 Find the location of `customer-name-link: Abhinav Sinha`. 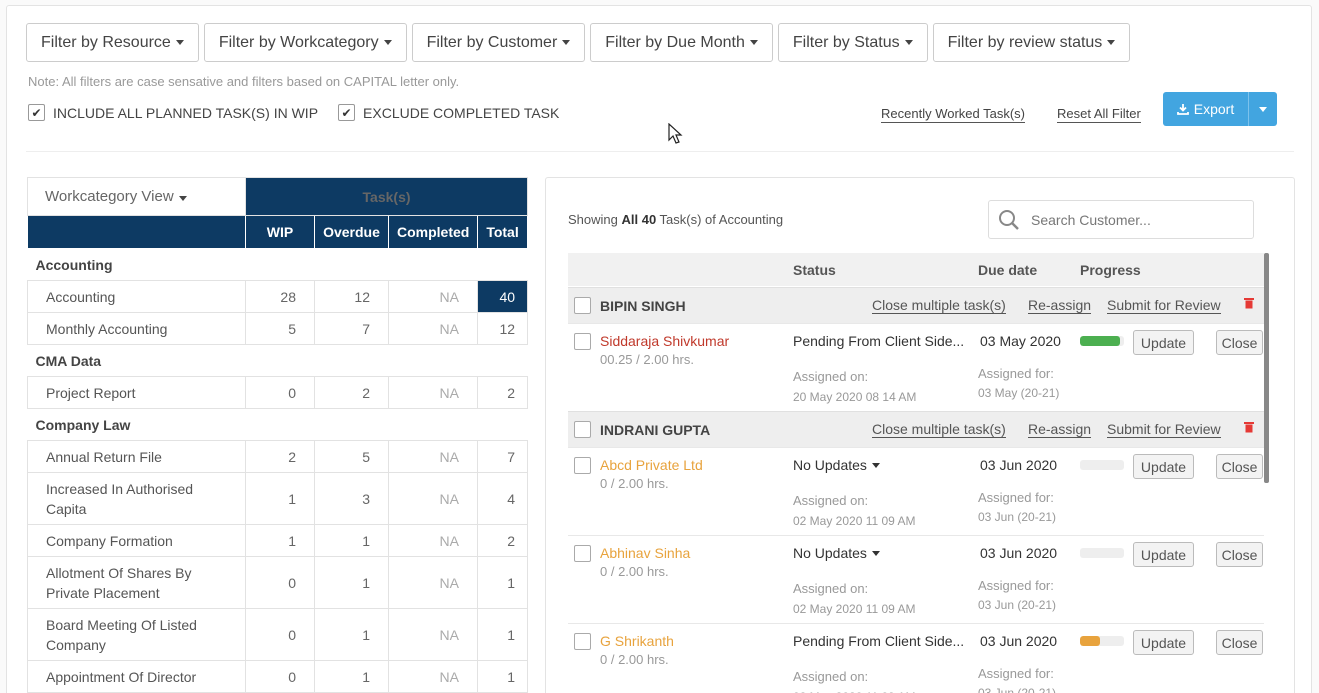

customer-name-link: Abhinav Sinha is located at coordinates (645, 553).